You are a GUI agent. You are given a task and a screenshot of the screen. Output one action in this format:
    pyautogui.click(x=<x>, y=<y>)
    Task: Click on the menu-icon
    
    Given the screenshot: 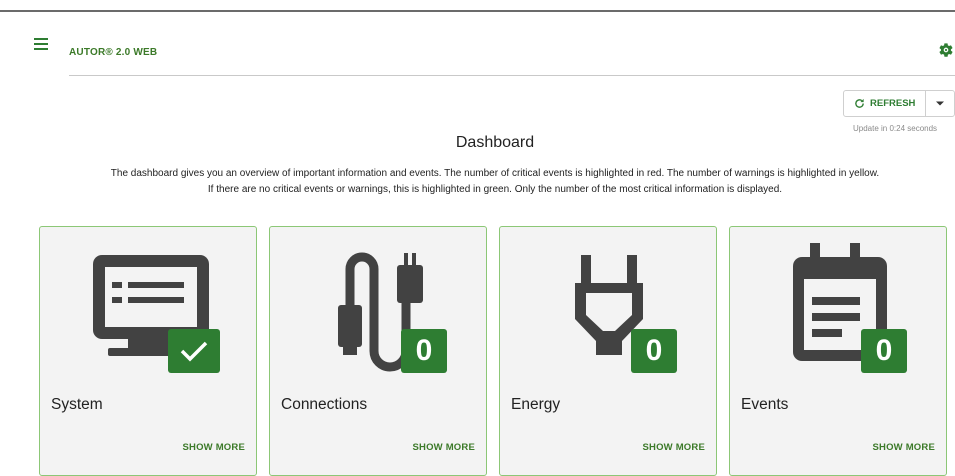 What is the action you would take?
    pyautogui.click(x=41, y=44)
    